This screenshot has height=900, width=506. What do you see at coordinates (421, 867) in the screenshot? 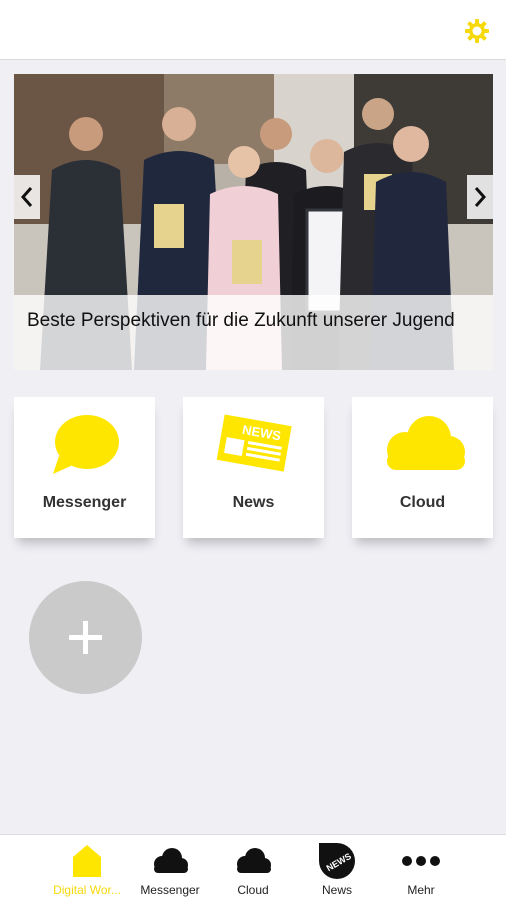
I see `tab-more: Mehr` at bounding box center [421, 867].